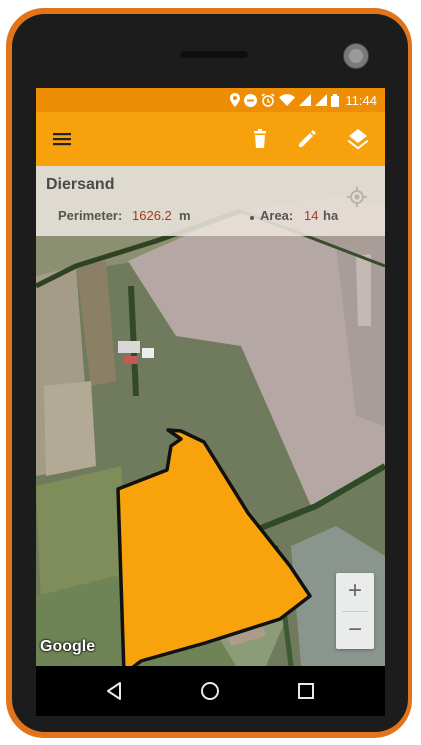  What do you see at coordinates (355, 591) in the screenshot?
I see `zoom-in-button: +` at bounding box center [355, 591].